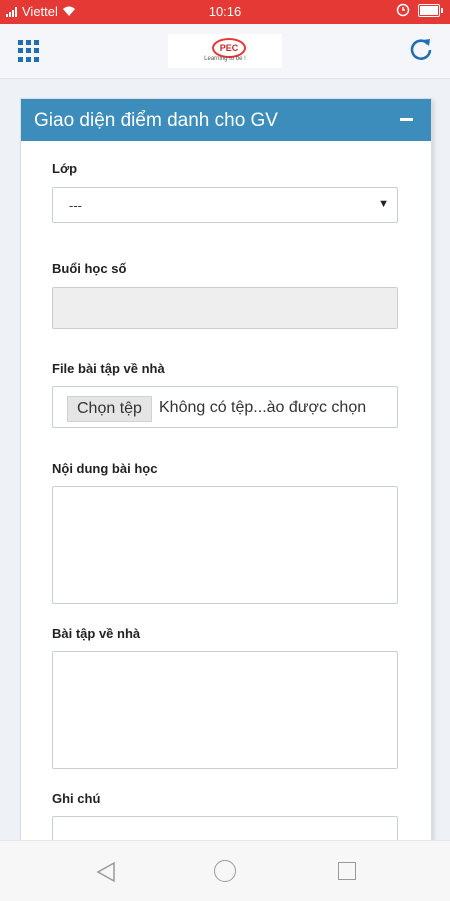 Image resolution: width=450 pixels, height=901 pixels. I want to click on refresh-icon, so click(421, 49).